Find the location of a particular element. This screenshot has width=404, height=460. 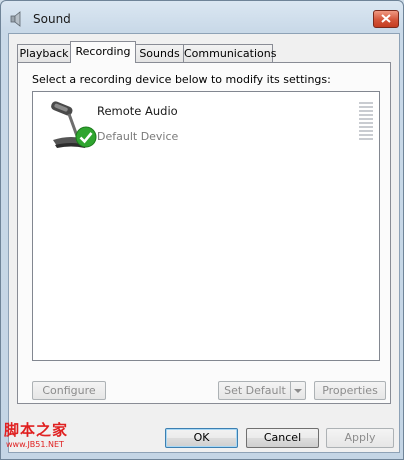

tab-sounds: Sounds is located at coordinates (159, 53).